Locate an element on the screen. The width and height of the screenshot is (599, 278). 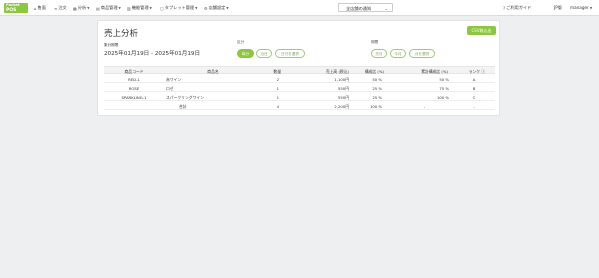
filter-option-button: 今月 is located at coordinates (398, 53).